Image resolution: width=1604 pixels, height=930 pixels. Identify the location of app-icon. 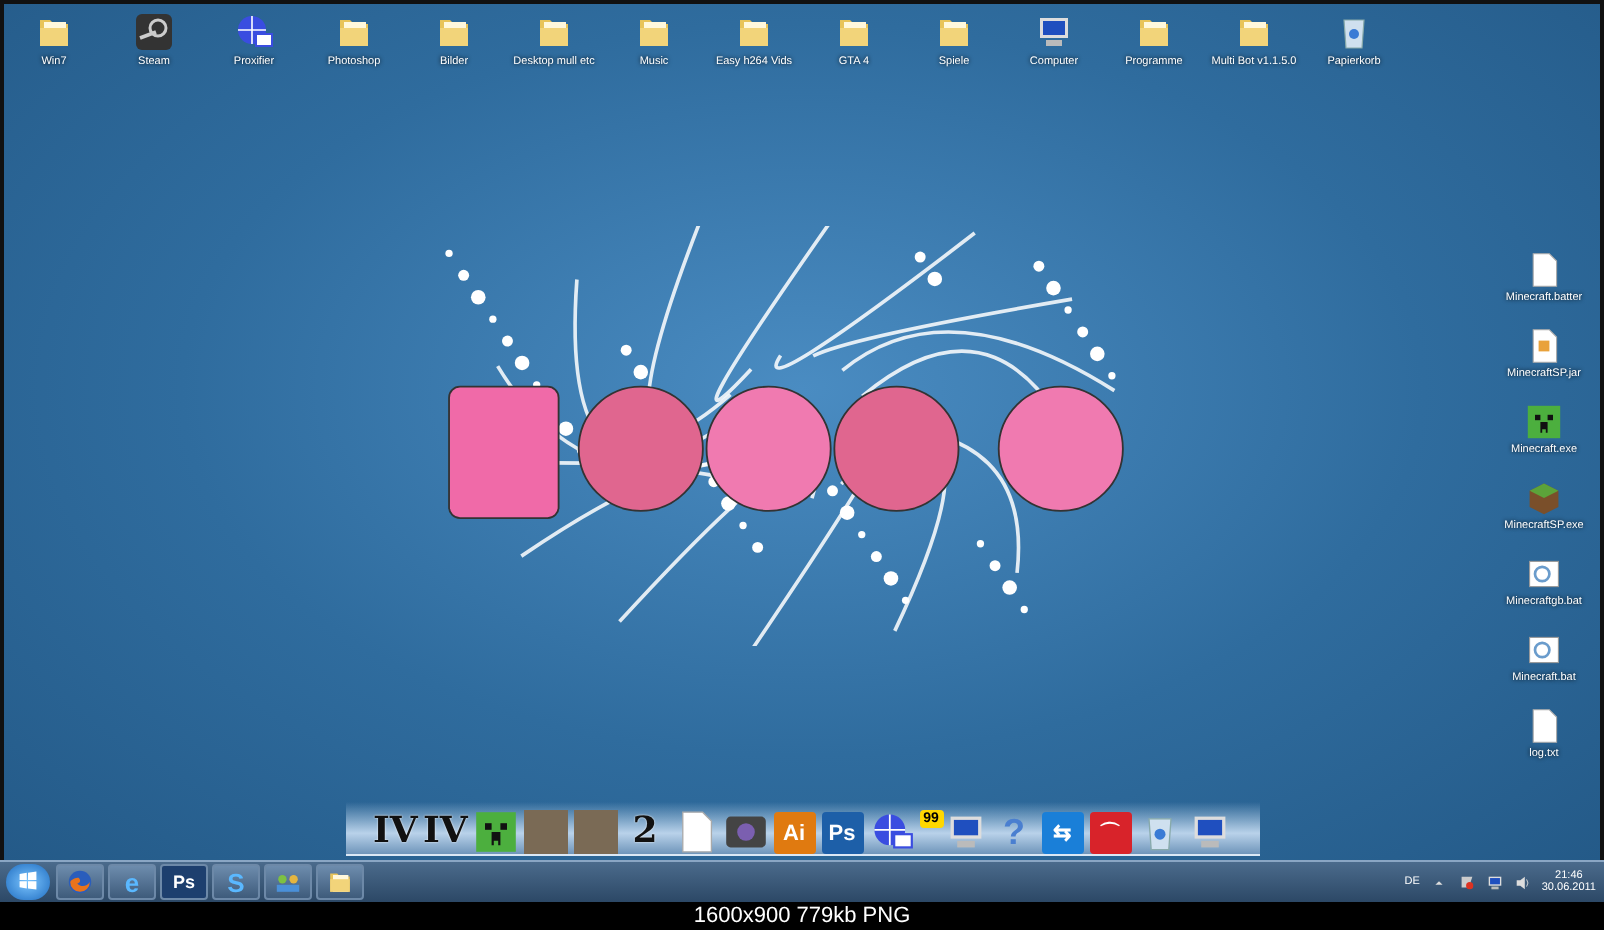
(154, 32).